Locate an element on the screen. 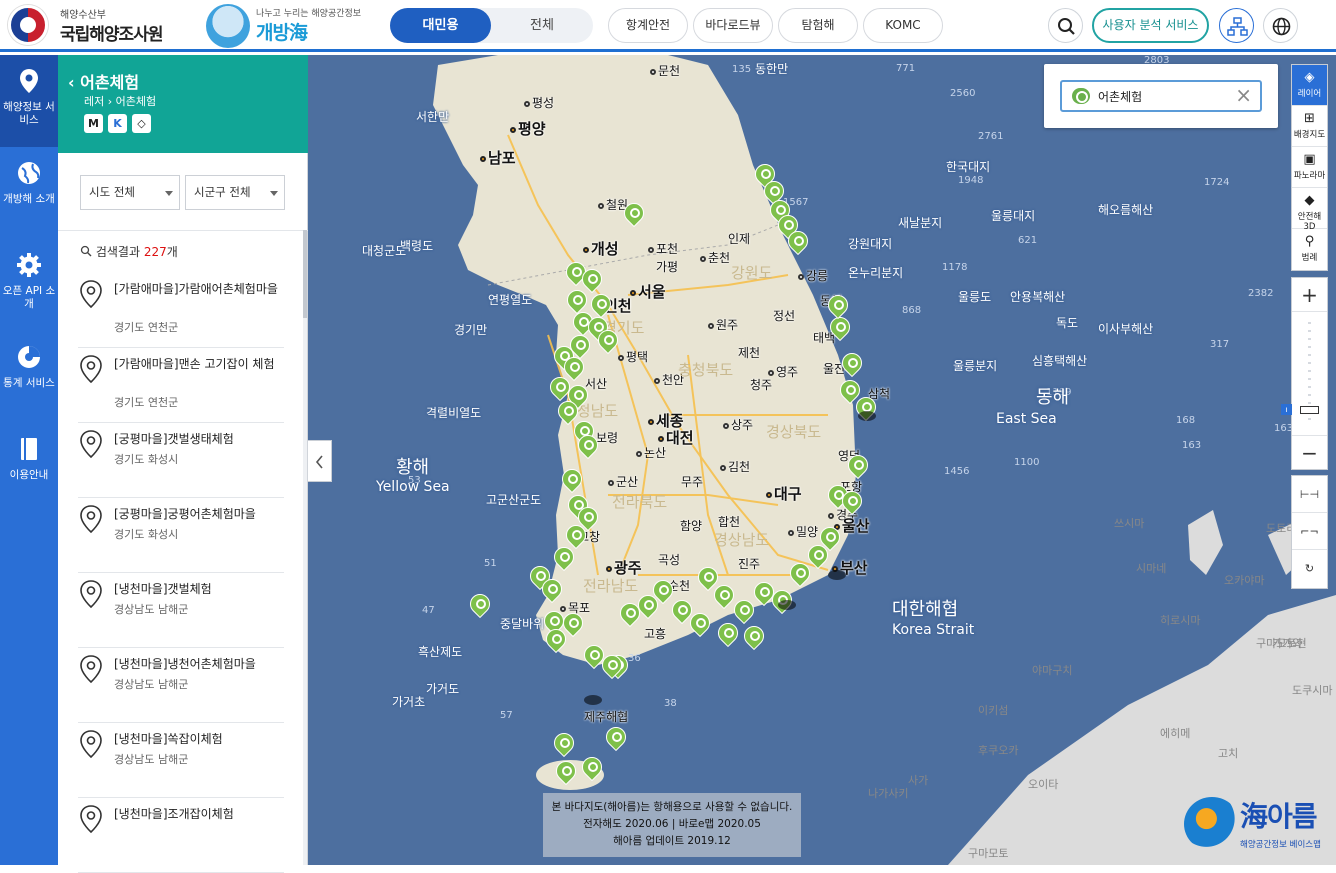  map-label-city: 문천 is located at coordinates (665, 70).